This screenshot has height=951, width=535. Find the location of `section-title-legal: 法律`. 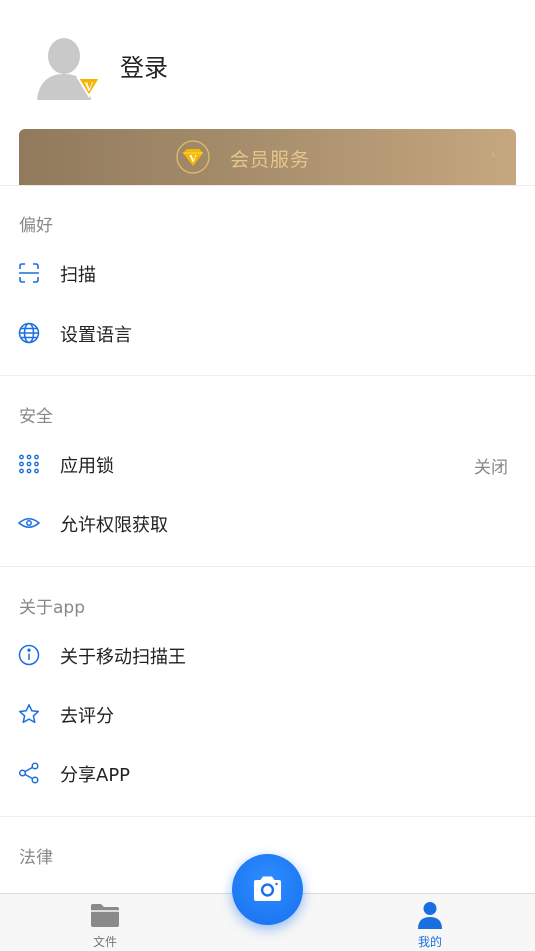

section-title-legal: 法律 is located at coordinates (36, 858).